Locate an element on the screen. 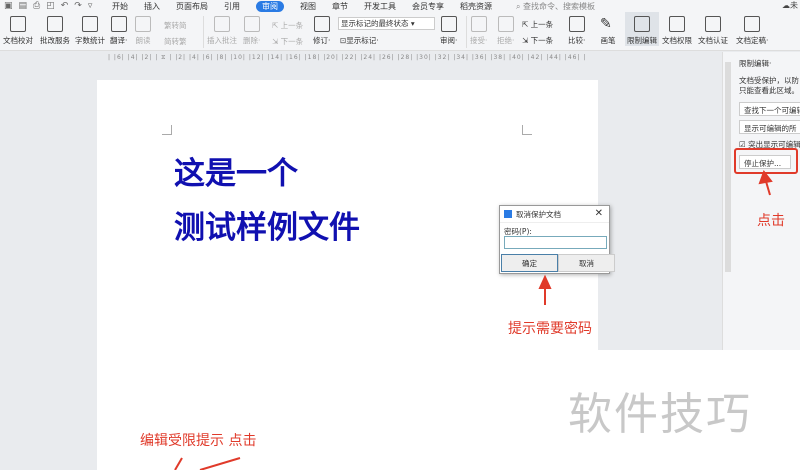 Image resolution: width=800 pixels, height=470 pixels. annotation-click: 点击 is located at coordinates (771, 221).